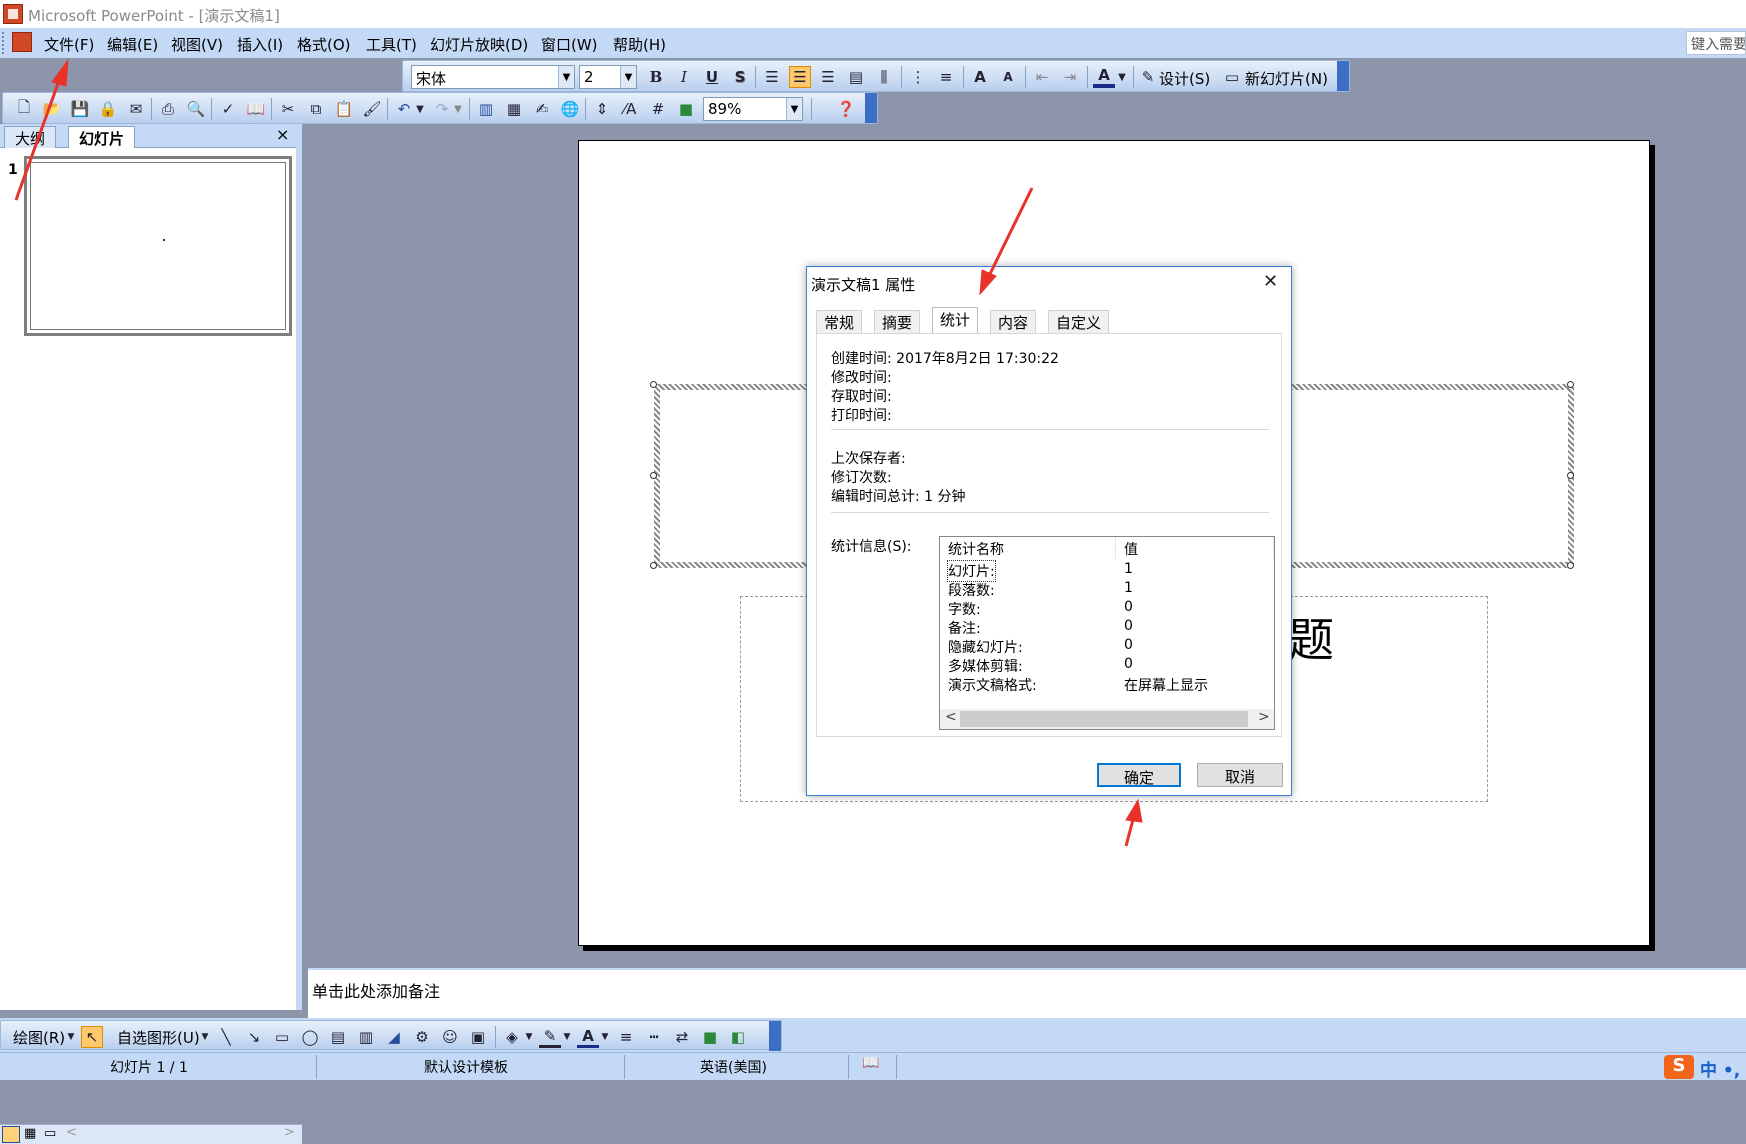 The image size is (1746, 1144). What do you see at coordinates (151, 1134) in the screenshot?
I see `view-buttons: ▦ ▭ < >` at bounding box center [151, 1134].